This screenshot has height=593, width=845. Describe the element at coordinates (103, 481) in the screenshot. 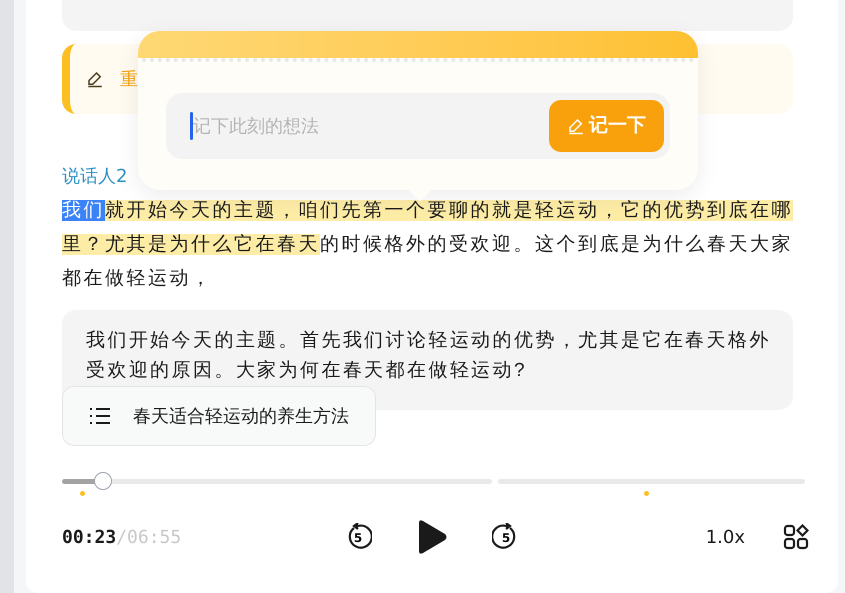

I see `progress-handle` at that location.